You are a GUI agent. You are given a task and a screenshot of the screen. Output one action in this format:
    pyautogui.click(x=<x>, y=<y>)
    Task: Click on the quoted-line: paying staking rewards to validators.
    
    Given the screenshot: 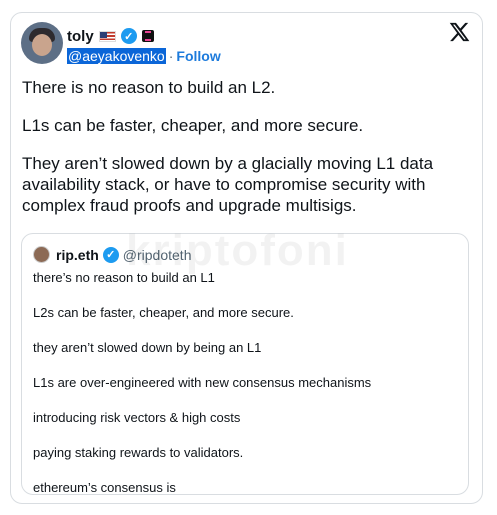 What is the action you would take?
    pyautogui.click(x=138, y=452)
    